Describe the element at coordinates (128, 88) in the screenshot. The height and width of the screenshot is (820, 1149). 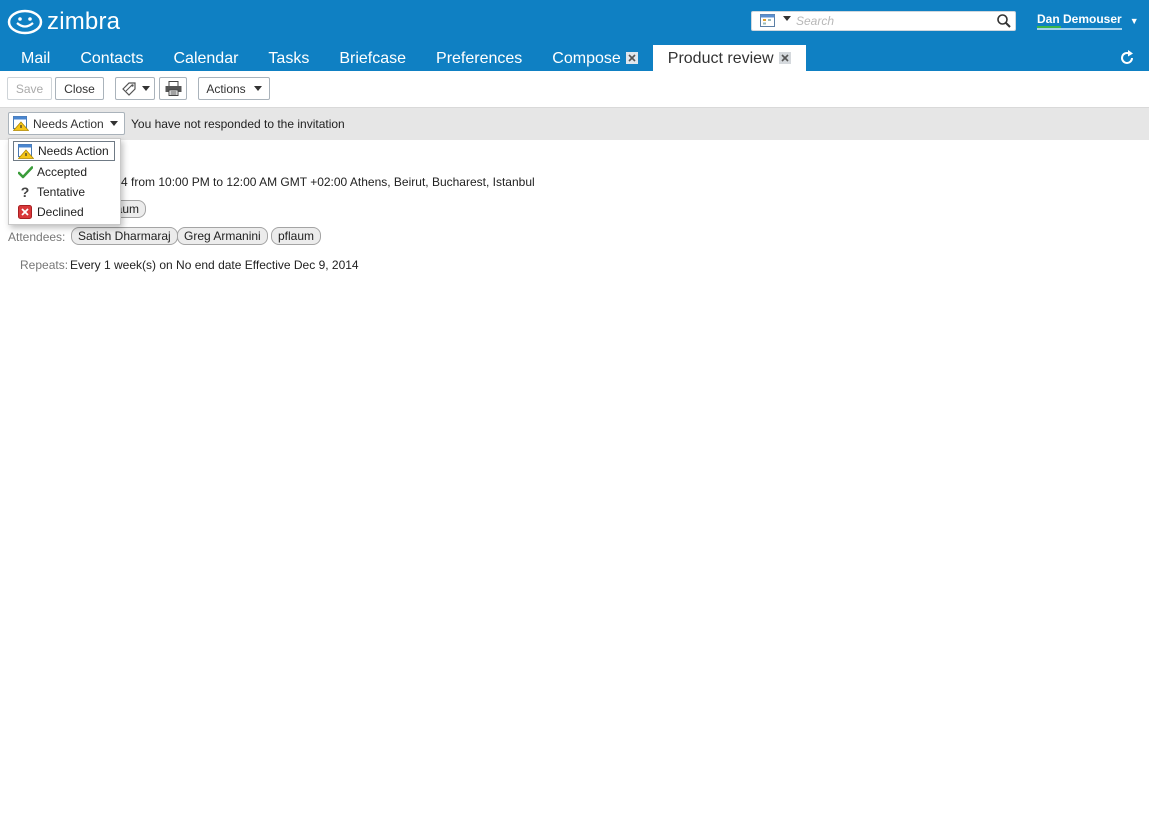
I see `tag-icon` at that location.